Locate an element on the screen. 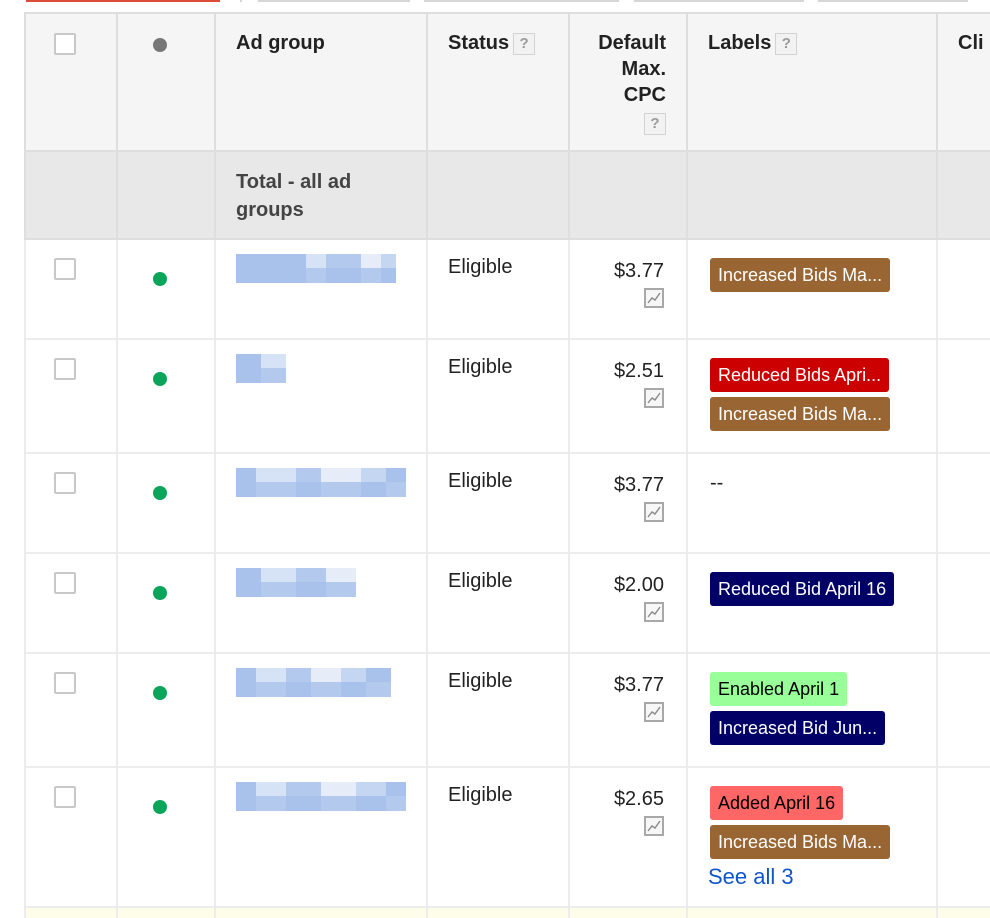 This screenshot has height=918, width=990. cpc-value: $2.00 is located at coordinates (639, 585).